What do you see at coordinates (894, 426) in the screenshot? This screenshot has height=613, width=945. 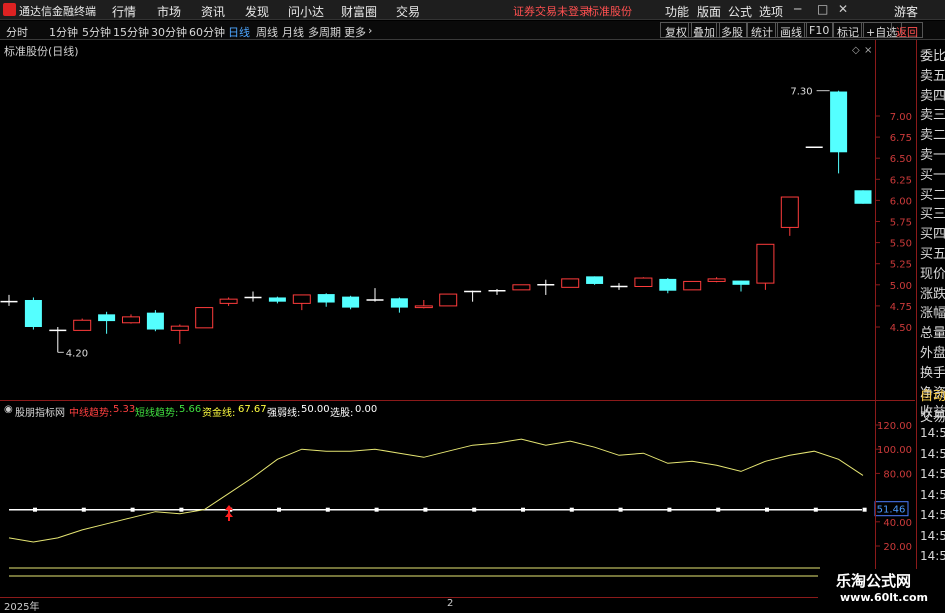 I see `indicator-tick-label: 120.00` at bounding box center [894, 426].